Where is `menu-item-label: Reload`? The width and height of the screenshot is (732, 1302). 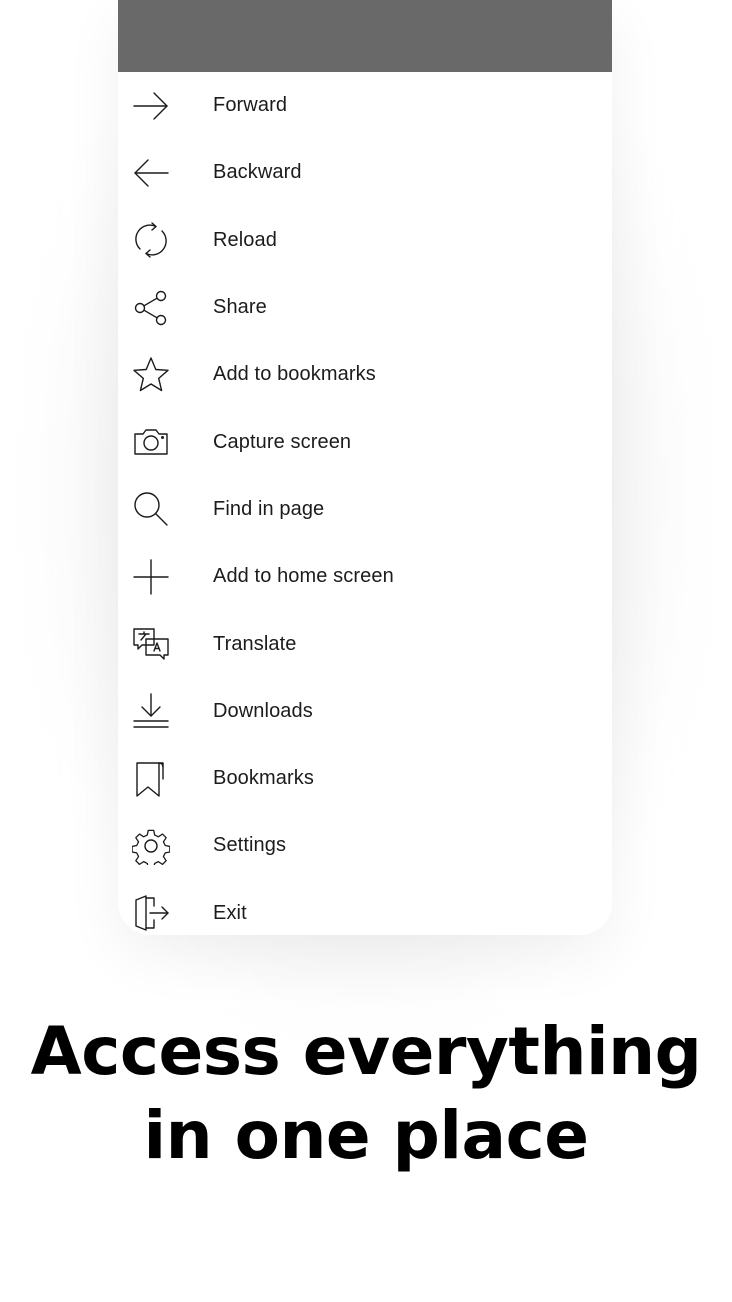 menu-item-label: Reload is located at coordinates (245, 239).